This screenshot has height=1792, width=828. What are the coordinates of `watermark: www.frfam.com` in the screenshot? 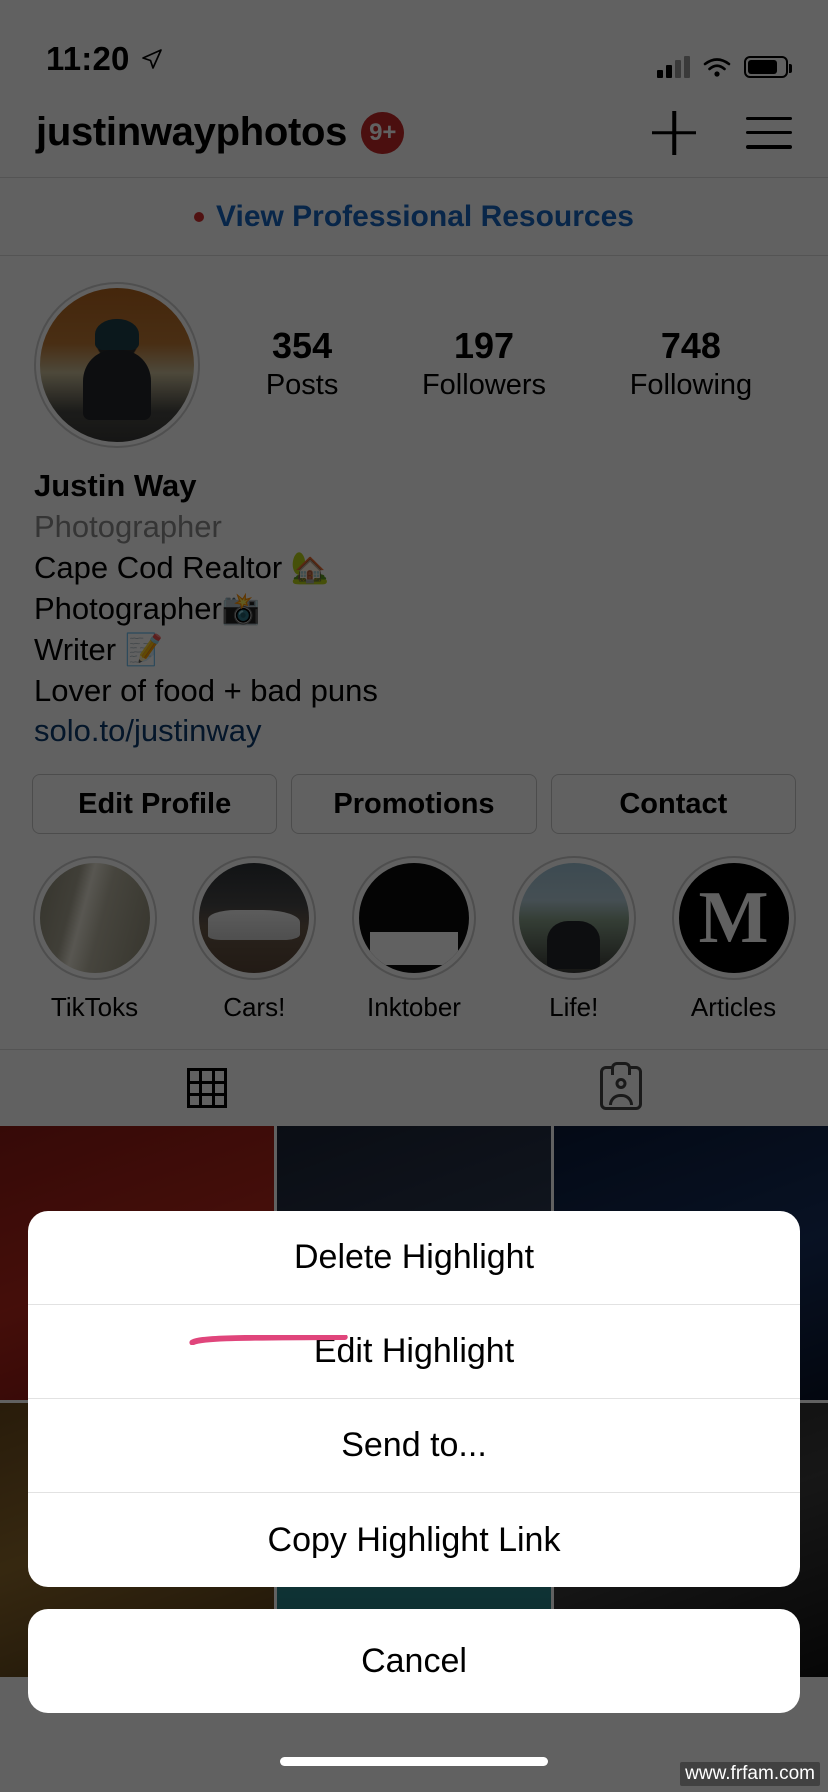 It's located at (750, 1774).